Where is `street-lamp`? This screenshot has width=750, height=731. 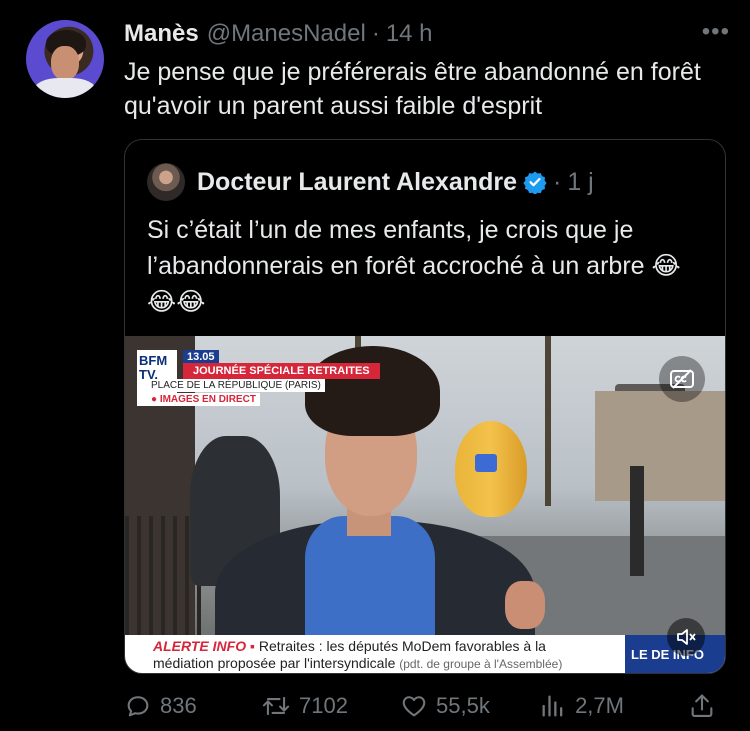 street-lamp is located at coordinates (637, 521).